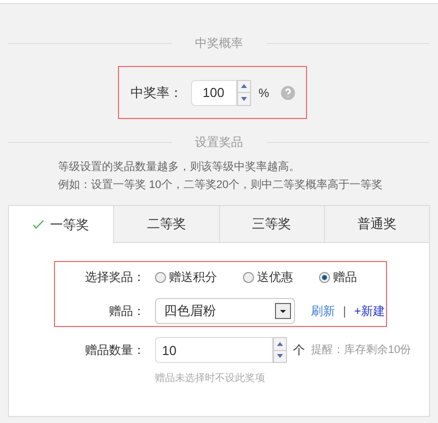 The width and height of the screenshot is (438, 423). I want to click on hint-text: 赠品未选择时不设此奖项, so click(210, 379).